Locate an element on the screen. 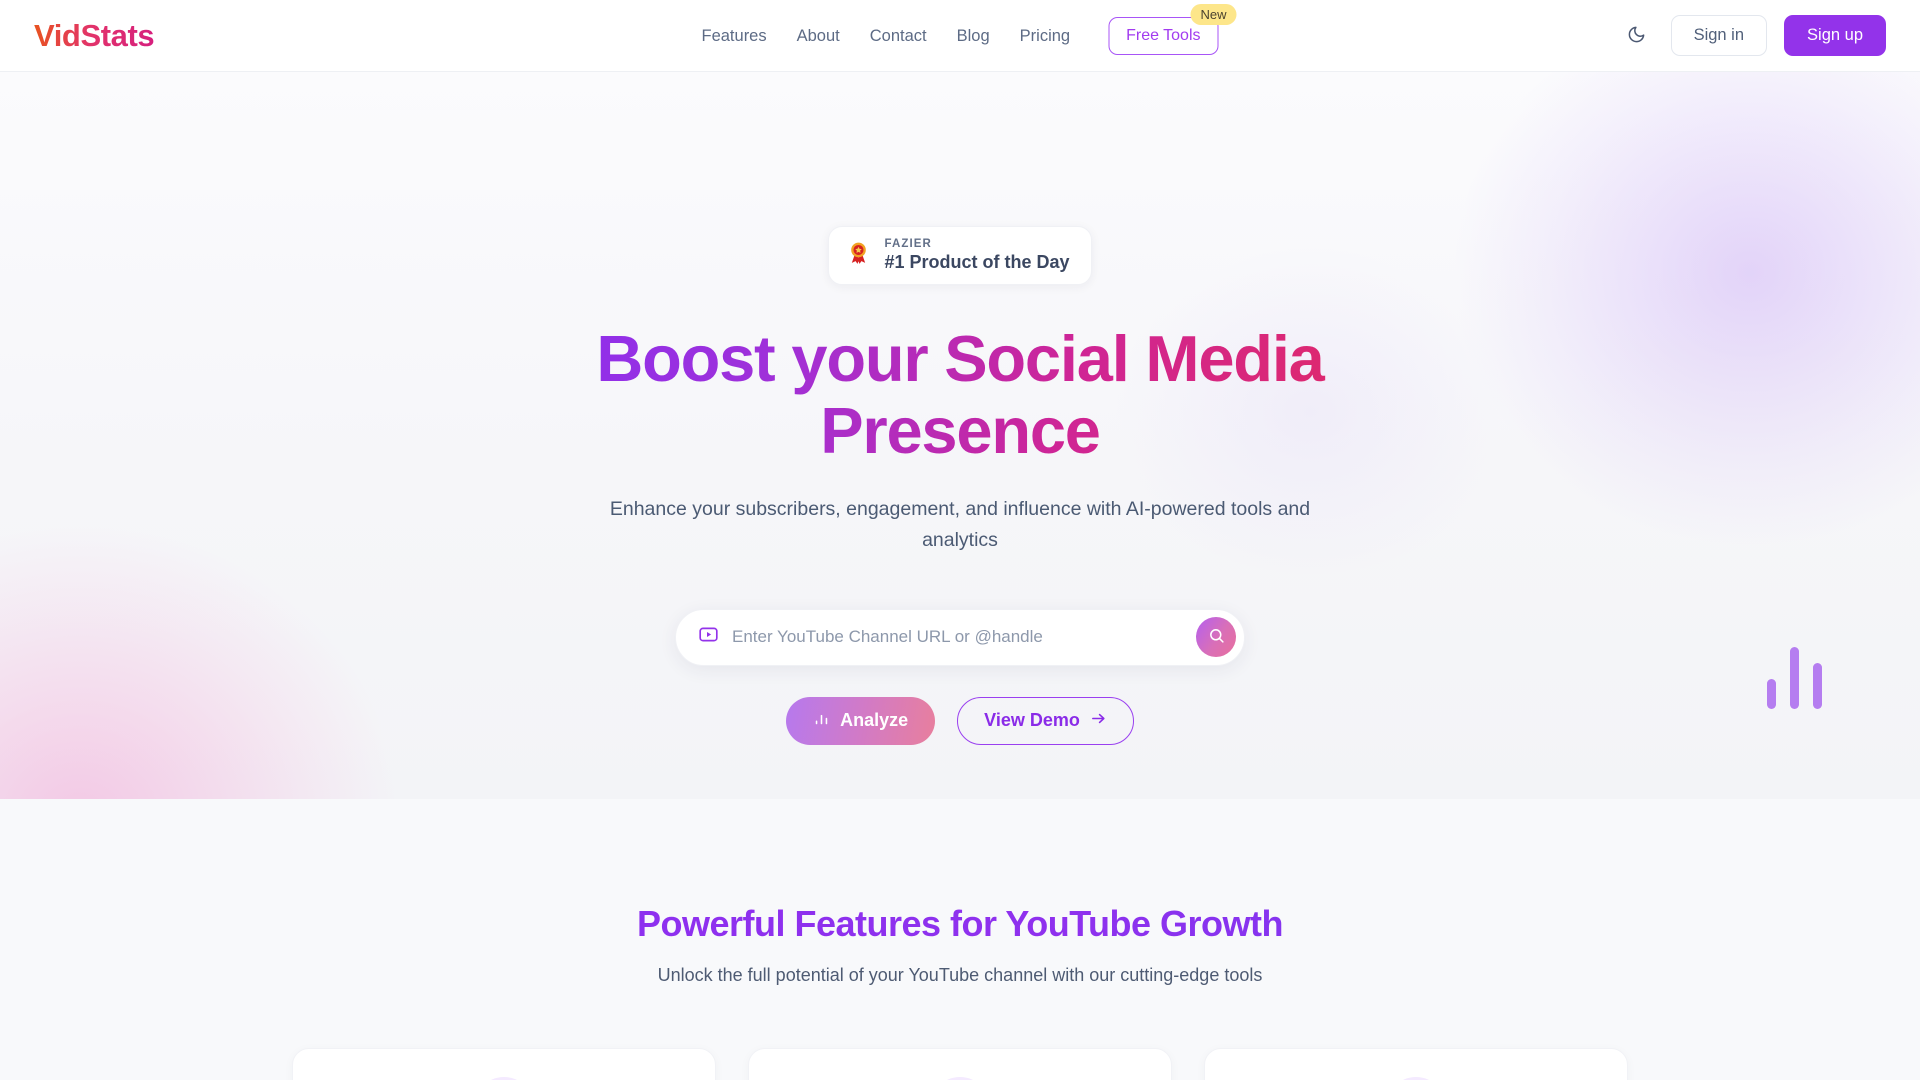 The width and height of the screenshot is (1920, 1080). channel-search-input is located at coordinates (957, 637).